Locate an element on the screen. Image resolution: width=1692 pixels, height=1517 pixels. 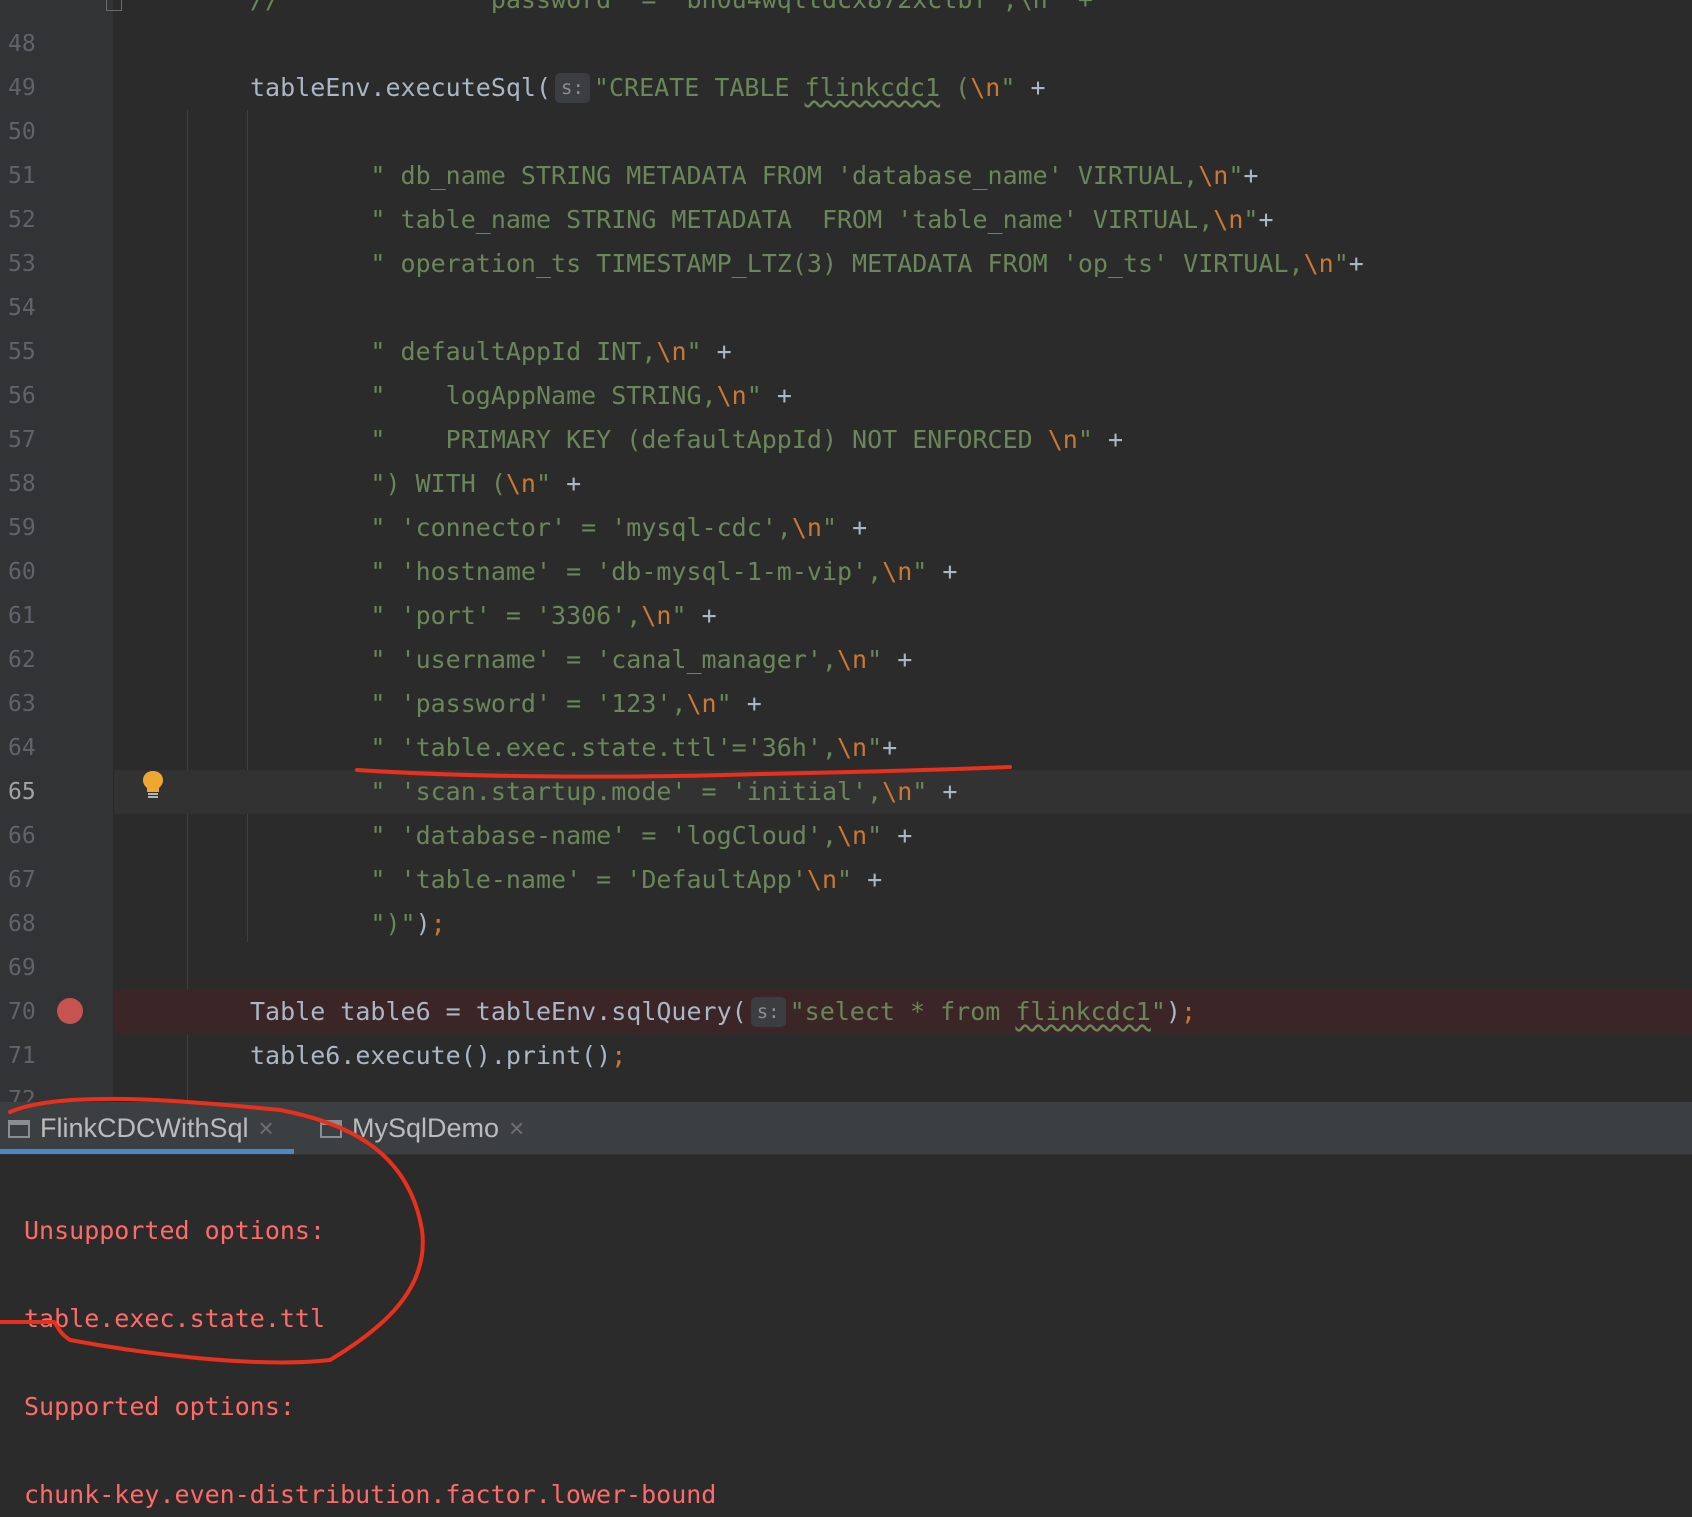
code-token: tableEnv.executeSql( is located at coordinates (401, 87).